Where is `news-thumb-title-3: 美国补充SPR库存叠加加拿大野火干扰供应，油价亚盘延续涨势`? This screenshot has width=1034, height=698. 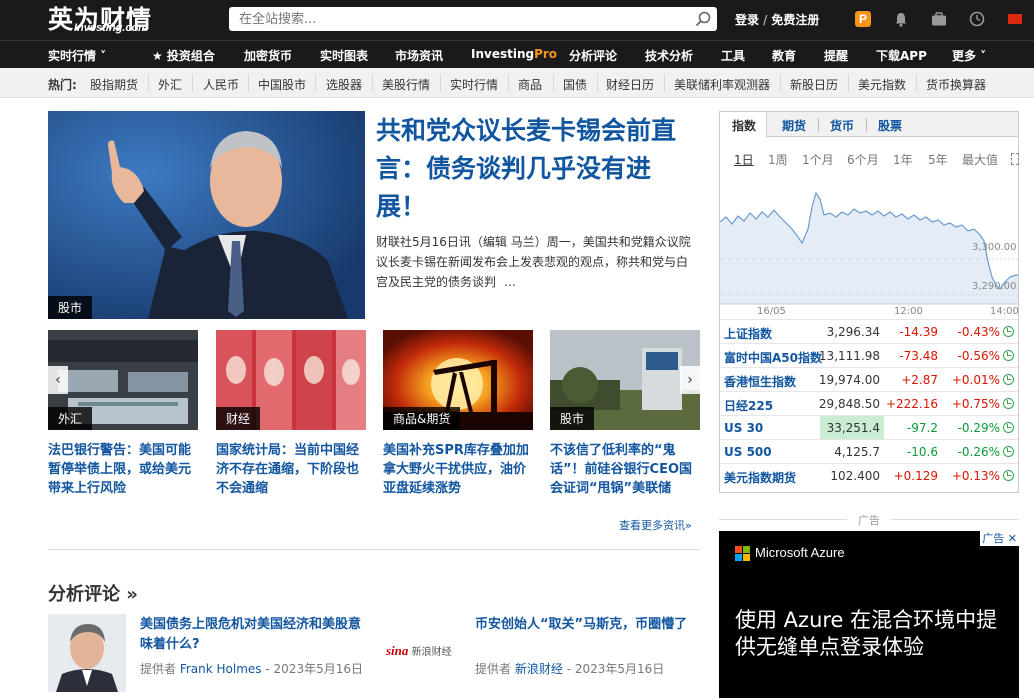 news-thumb-title-3: 美国补充SPR库存叠加加拿大野火干扰供应，油价亚盘延续涨势 is located at coordinates (458, 469).